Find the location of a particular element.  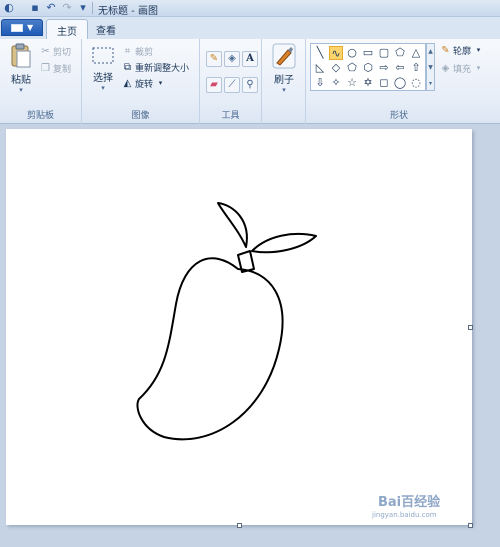

tab-home: 主页 is located at coordinates (67, 29).